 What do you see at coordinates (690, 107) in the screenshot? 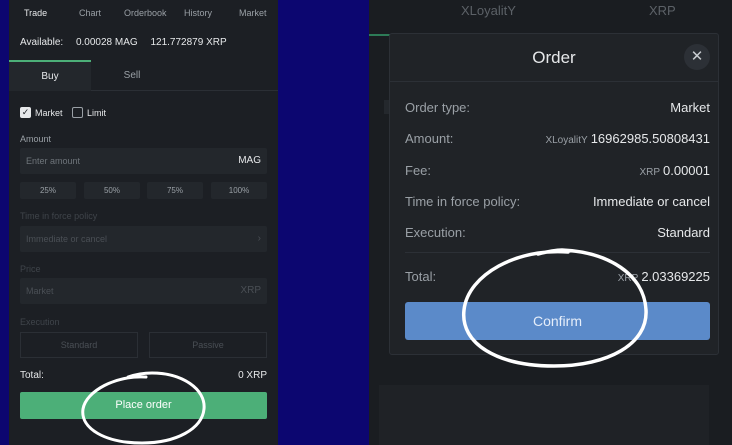
I see `order-type-value: Market` at bounding box center [690, 107].